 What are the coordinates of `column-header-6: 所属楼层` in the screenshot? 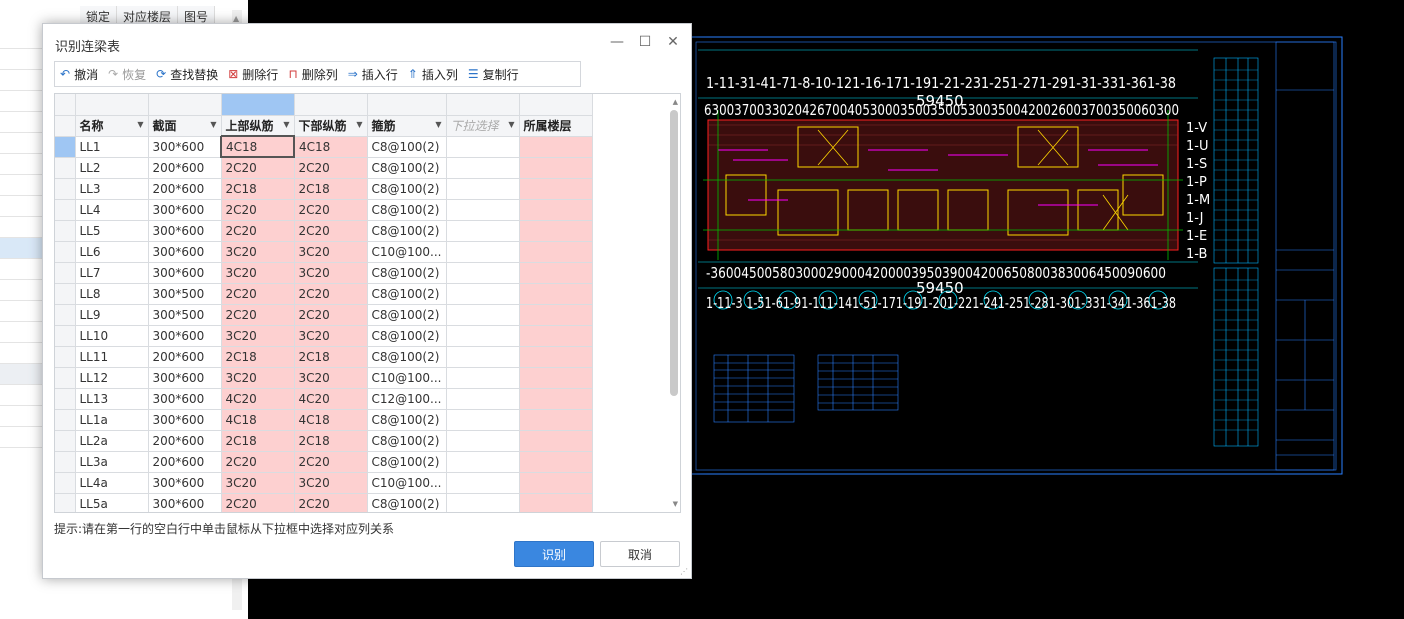 It's located at (556, 126).